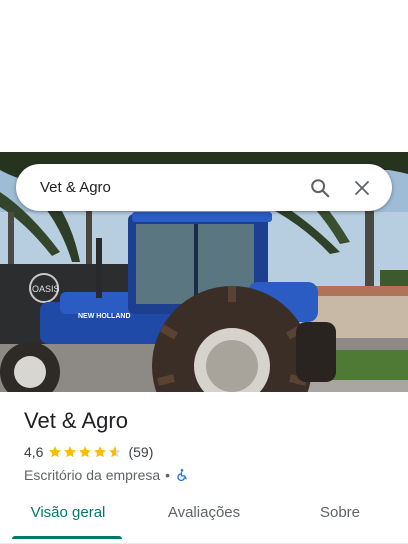  I want to click on search-bar: Vet & Agro, so click(204, 187).